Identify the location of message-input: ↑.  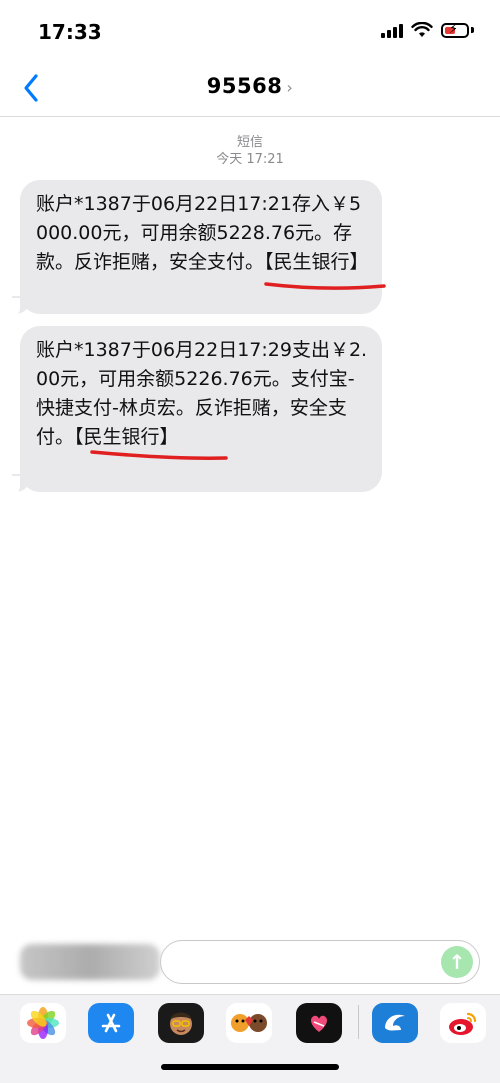
(320, 962).